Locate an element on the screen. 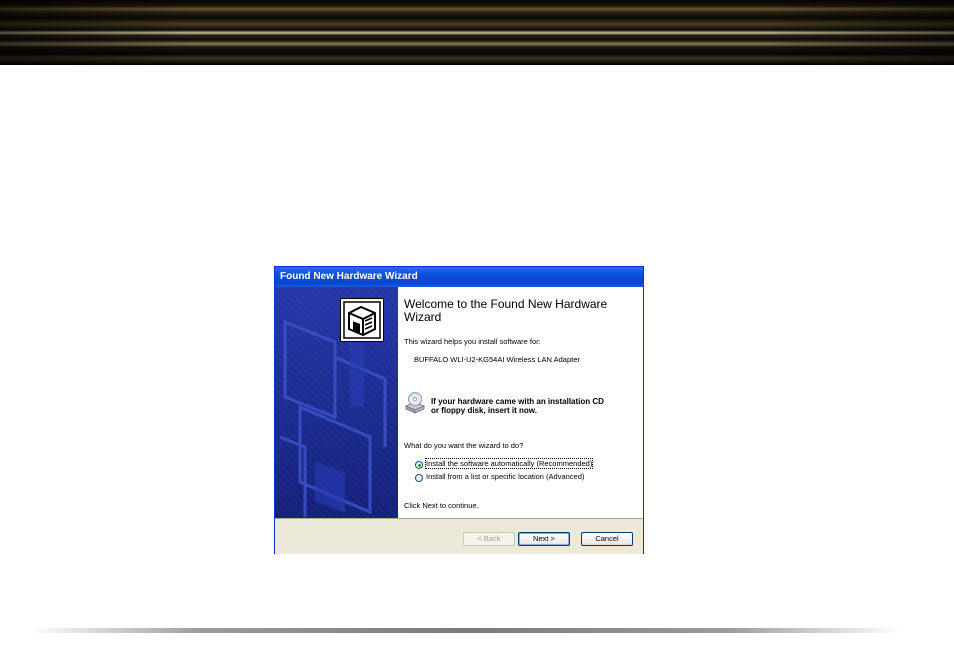  window-title: Found New Hardware Wizard is located at coordinates (459, 277).